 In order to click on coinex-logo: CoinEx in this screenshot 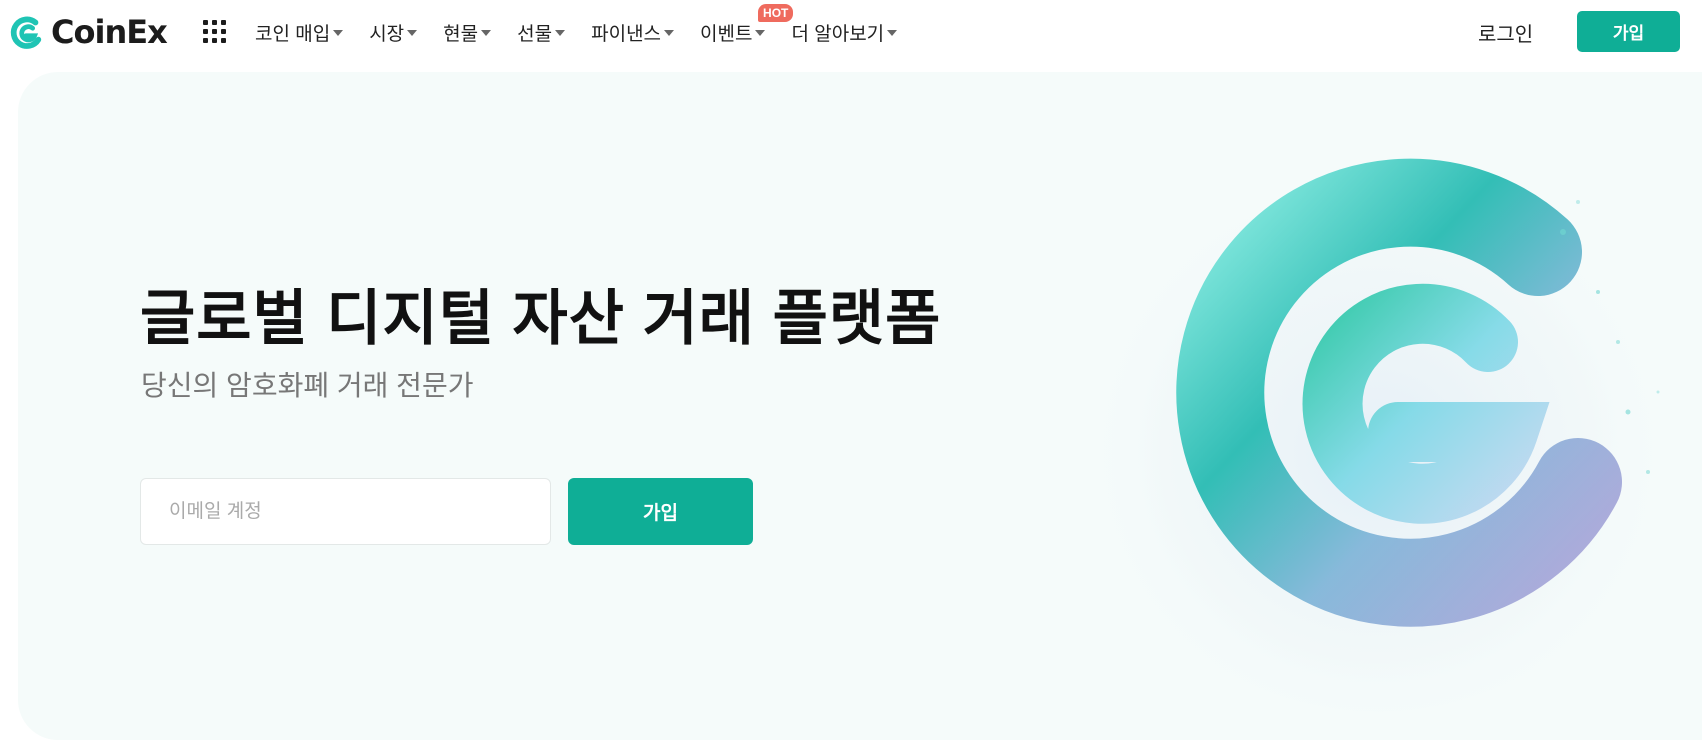, I will do `click(87, 32)`.